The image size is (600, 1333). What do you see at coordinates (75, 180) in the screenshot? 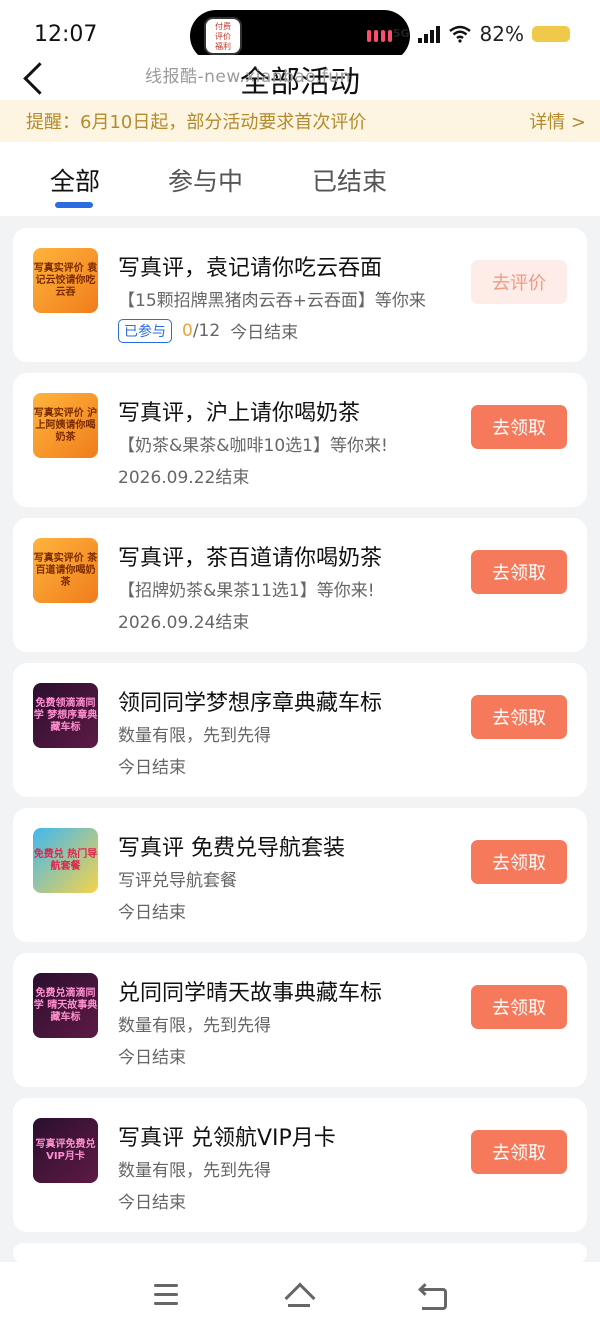
I see `tab-all: 全部` at bounding box center [75, 180].